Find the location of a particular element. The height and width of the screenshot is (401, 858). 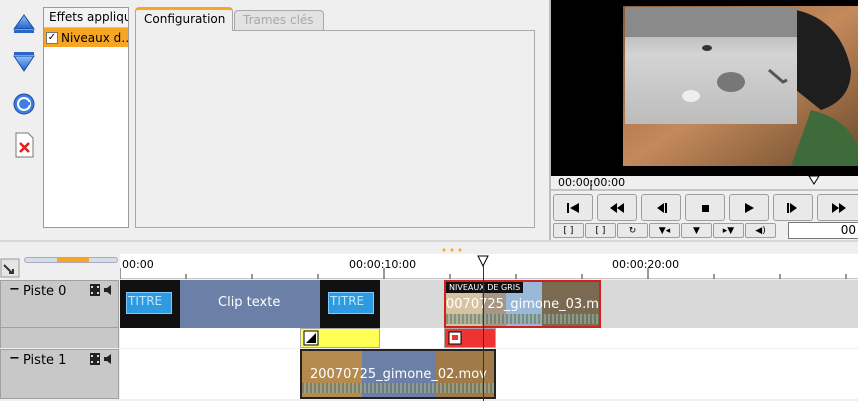

delete-effect-button is located at coordinates (24, 145).